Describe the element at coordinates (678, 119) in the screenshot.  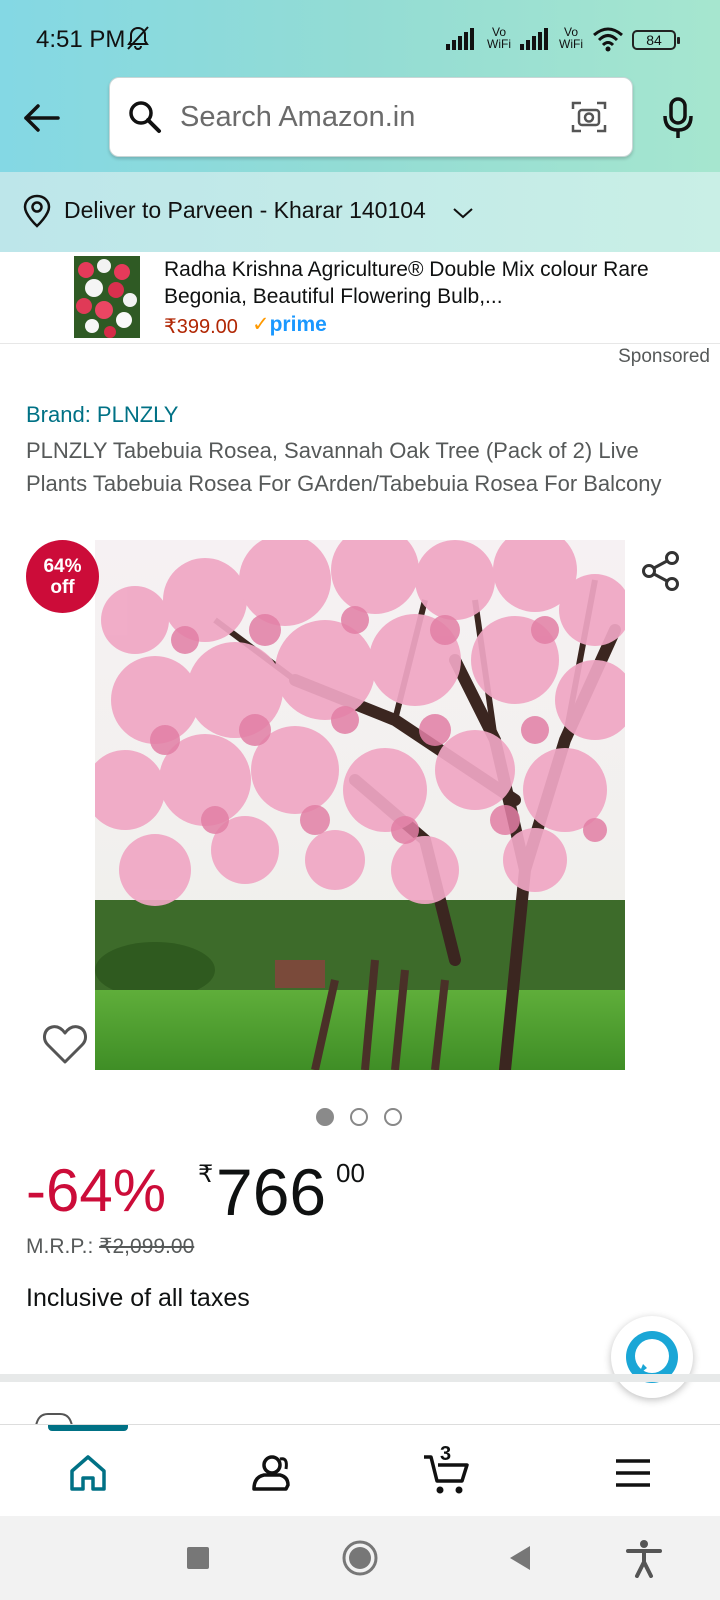
I see `mic-icon` at that location.